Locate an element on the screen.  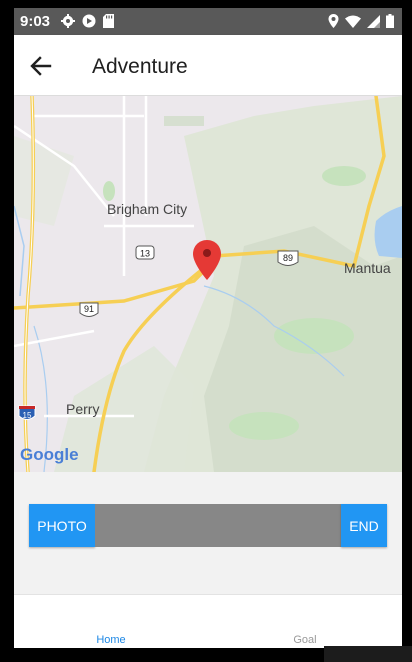
map-label-brigham-city: Brigham City is located at coordinates (147, 209).